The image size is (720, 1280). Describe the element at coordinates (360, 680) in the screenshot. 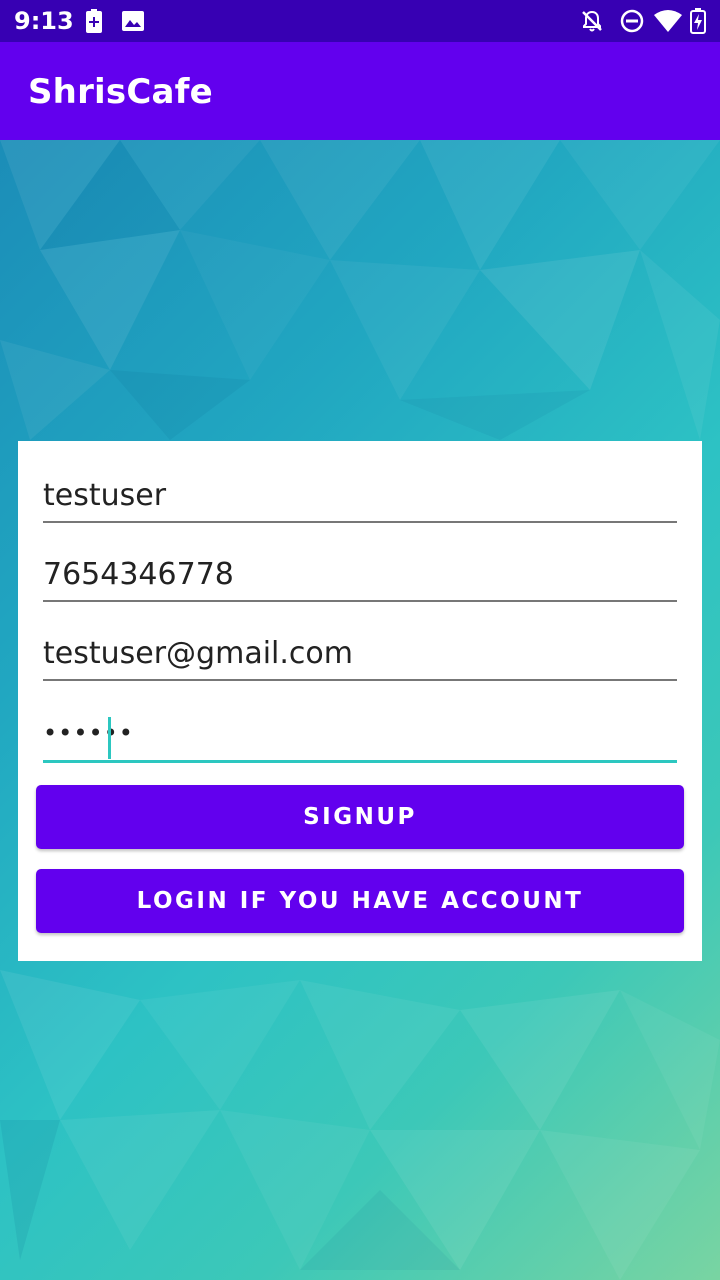

I see `email-underline` at that location.